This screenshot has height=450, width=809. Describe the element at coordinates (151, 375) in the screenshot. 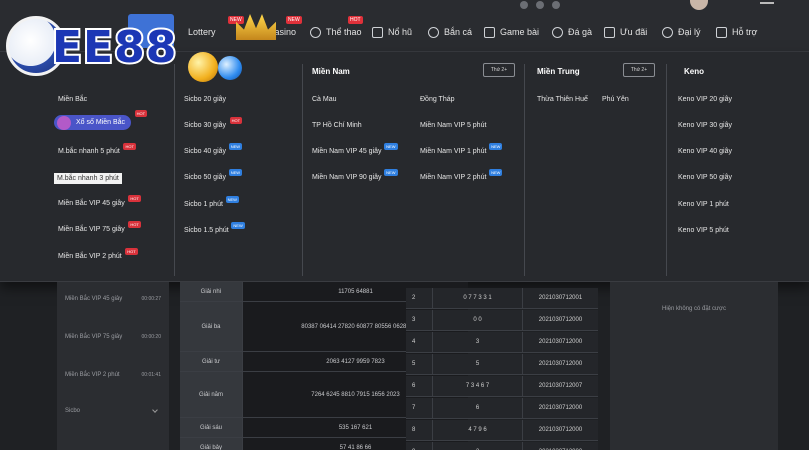

I see `countdown: 00:01:41` at that location.